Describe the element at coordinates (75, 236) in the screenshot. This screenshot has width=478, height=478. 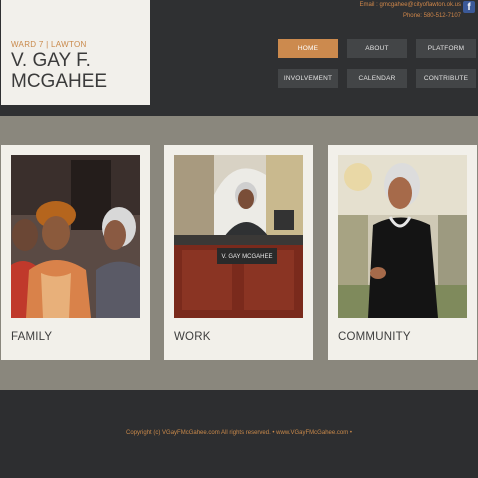
I see `family-photo` at that location.